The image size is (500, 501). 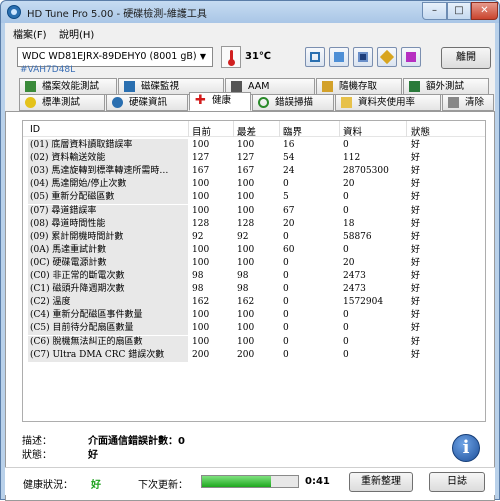 What do you see at coordinates (254, 237) in the screenshot?
I see `table-row: (09) 累計開機時間計數 92 92 0 58876 好` at bounding box center [254, 237].